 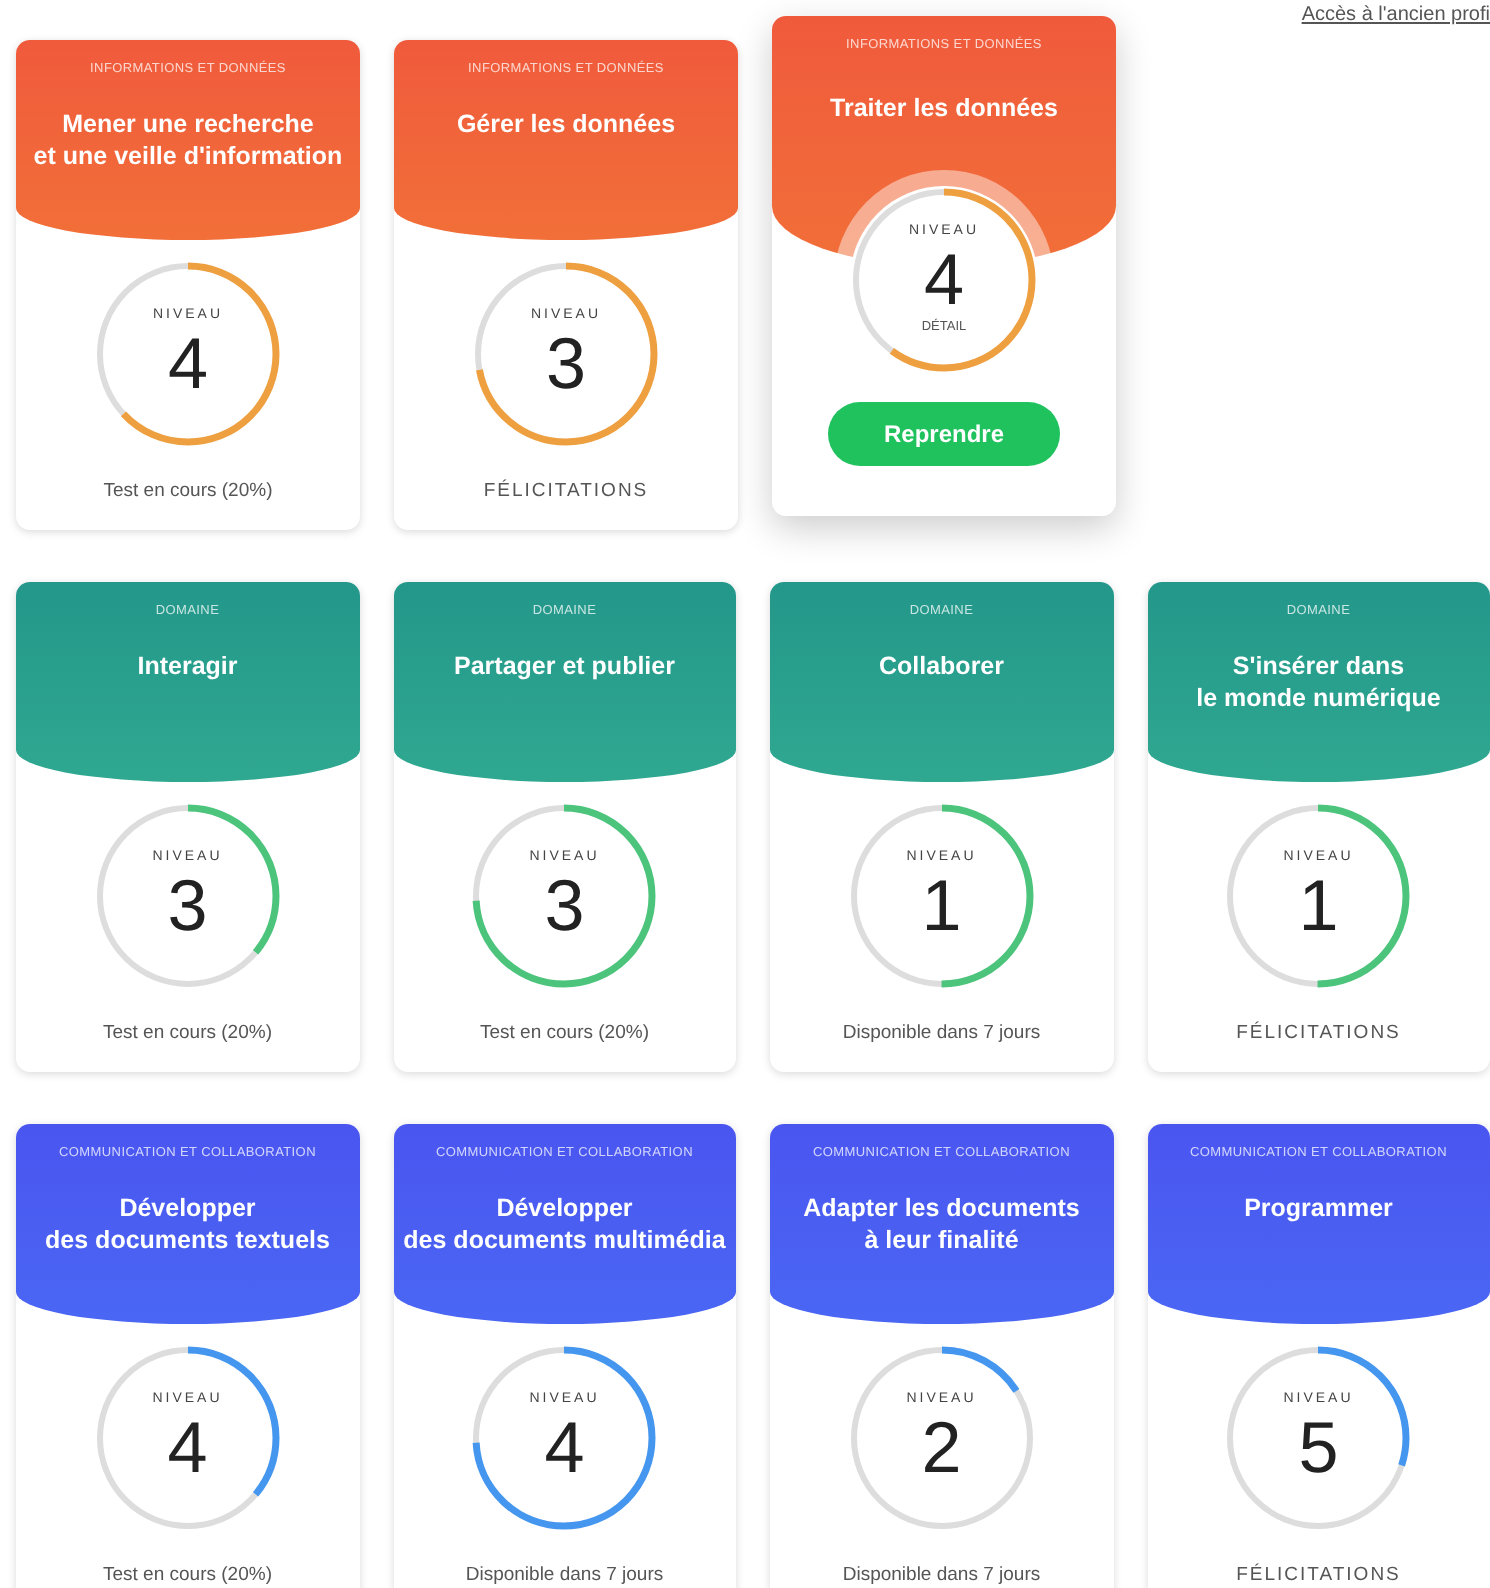 I want to click on card-title: Développer des documents textuels, so click(x=187, y=1223).